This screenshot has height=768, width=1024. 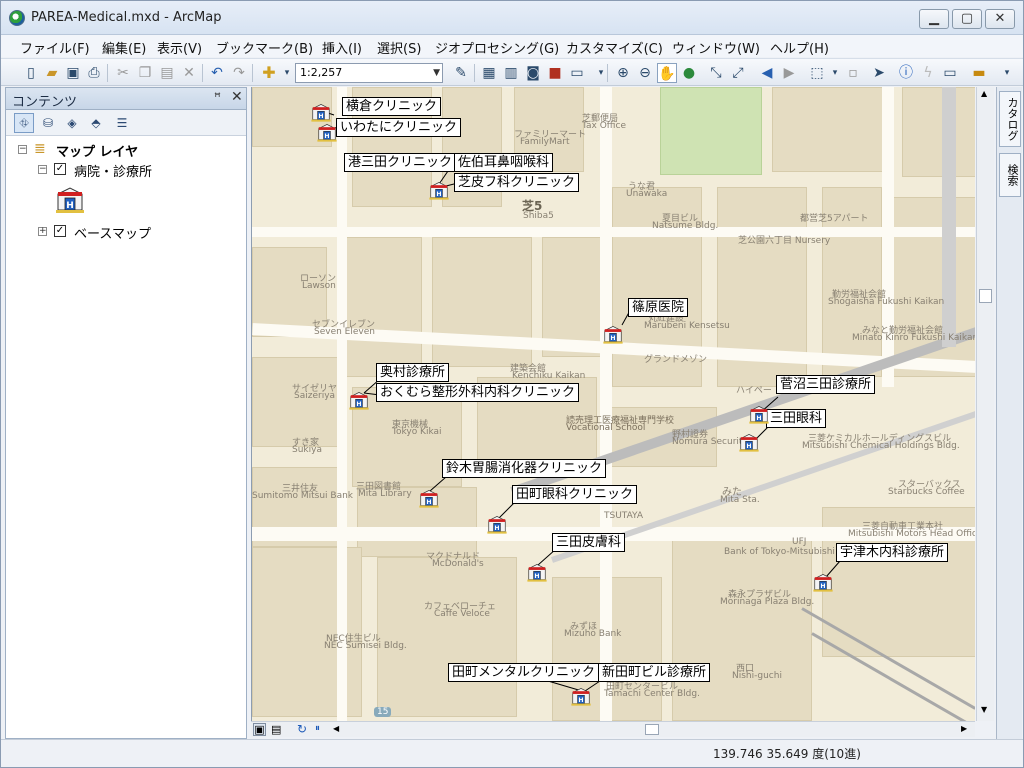 I want to click on table-of-contents-icon: ▦, so click(x=489, y=73).